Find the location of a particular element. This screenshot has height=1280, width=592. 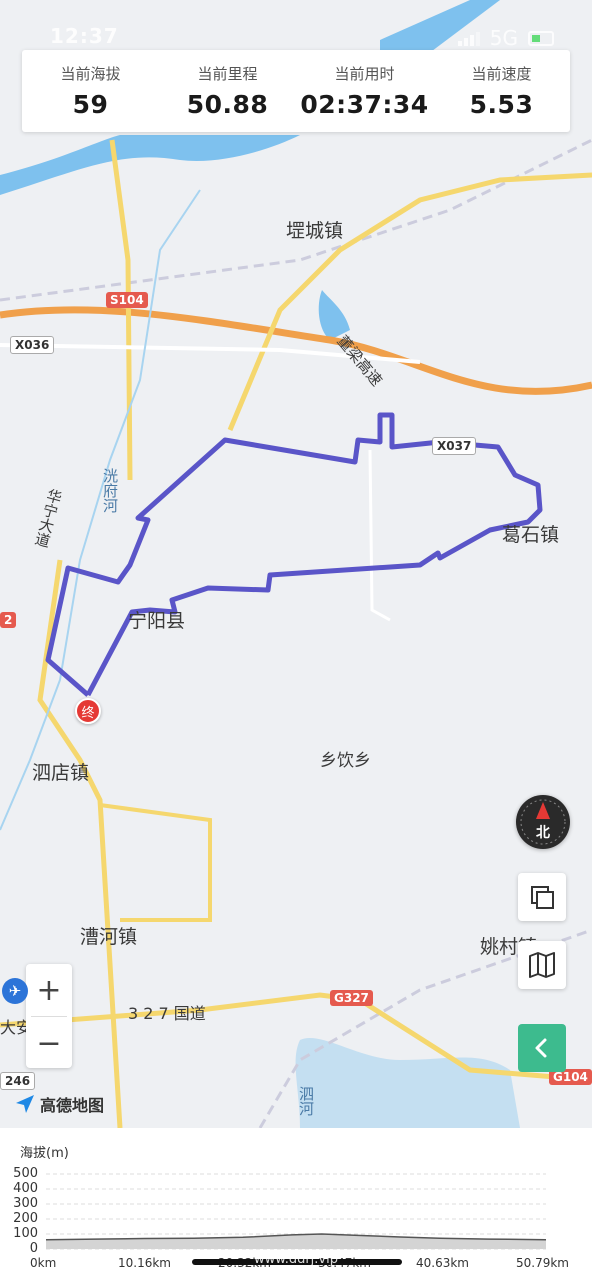

zoom-in-button: + is located at coordinates (49, 990).